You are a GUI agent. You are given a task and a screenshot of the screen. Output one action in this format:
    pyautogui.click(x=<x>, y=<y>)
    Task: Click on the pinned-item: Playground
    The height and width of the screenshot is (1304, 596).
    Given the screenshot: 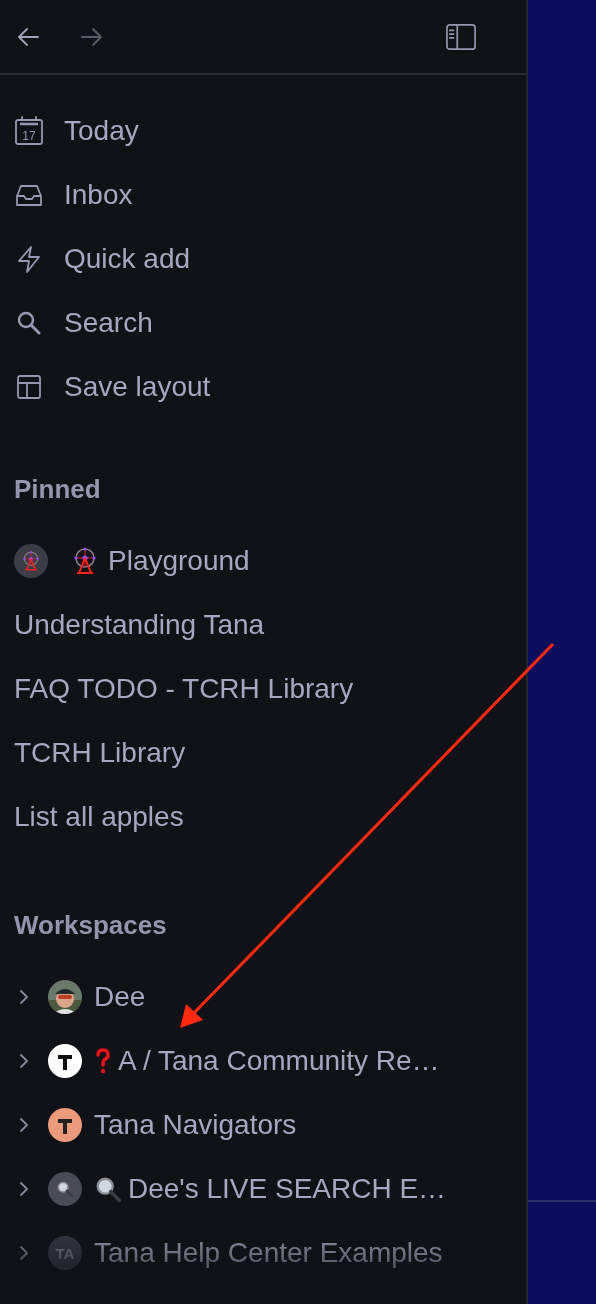 What is the action you would take?
    pyautogui.click(x=263, y=561)
    